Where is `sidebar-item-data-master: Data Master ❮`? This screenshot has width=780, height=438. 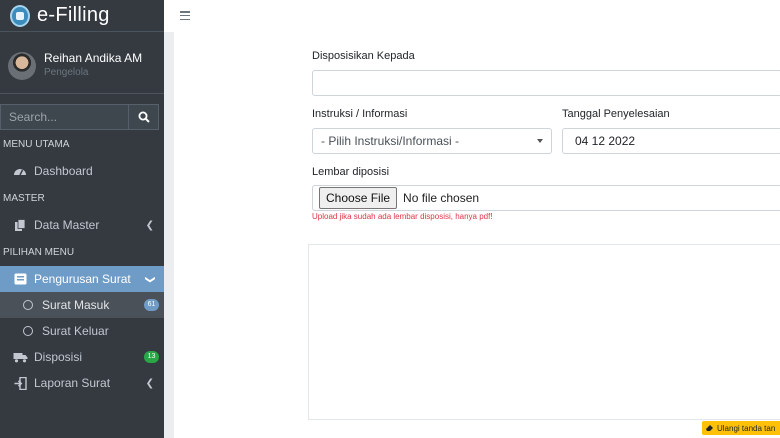 sidebar-item-data-master: Data Master ❮ is located at coordinates (82, 225).